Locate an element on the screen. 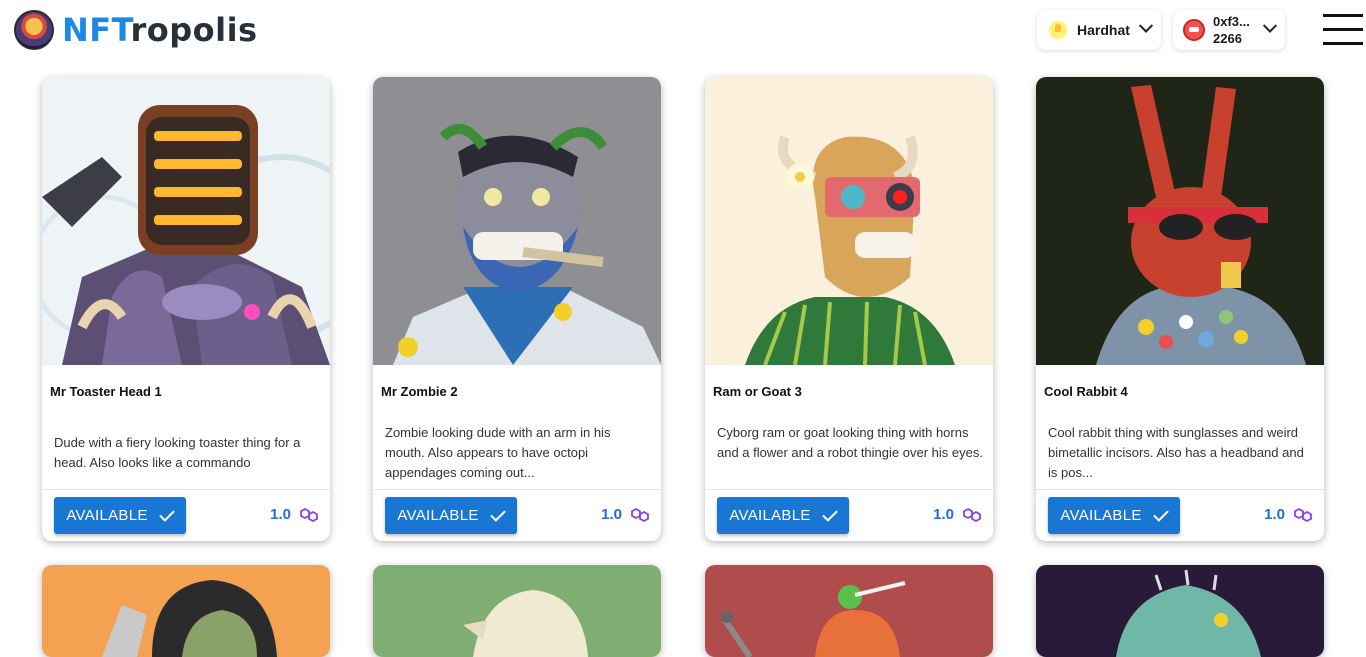  top-bar: NFTropolis Hardhat 0xf3... 2266 is located at coordinates (683, 33).